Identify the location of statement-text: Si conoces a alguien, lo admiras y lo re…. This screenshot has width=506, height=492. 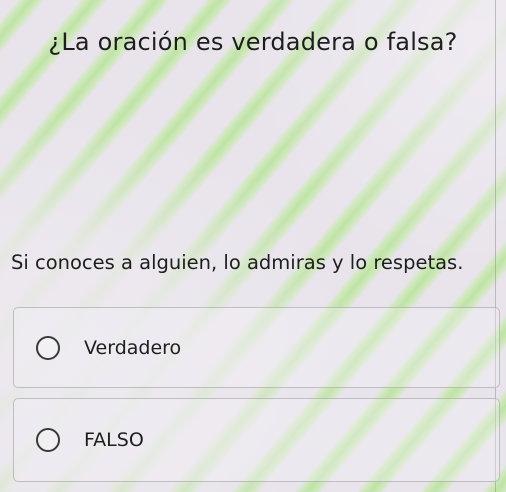
(237, 262).